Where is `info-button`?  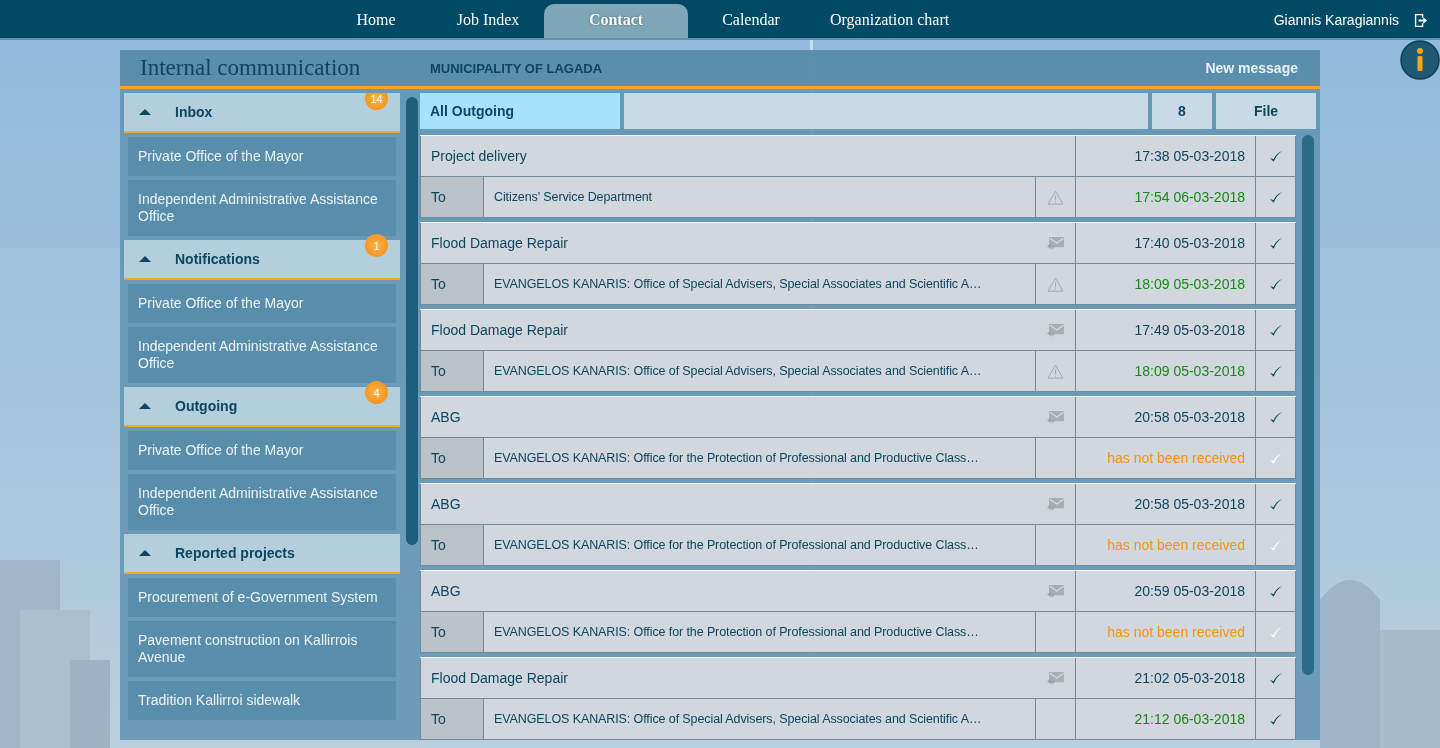 info-button is located at coordinates (1420, 60).